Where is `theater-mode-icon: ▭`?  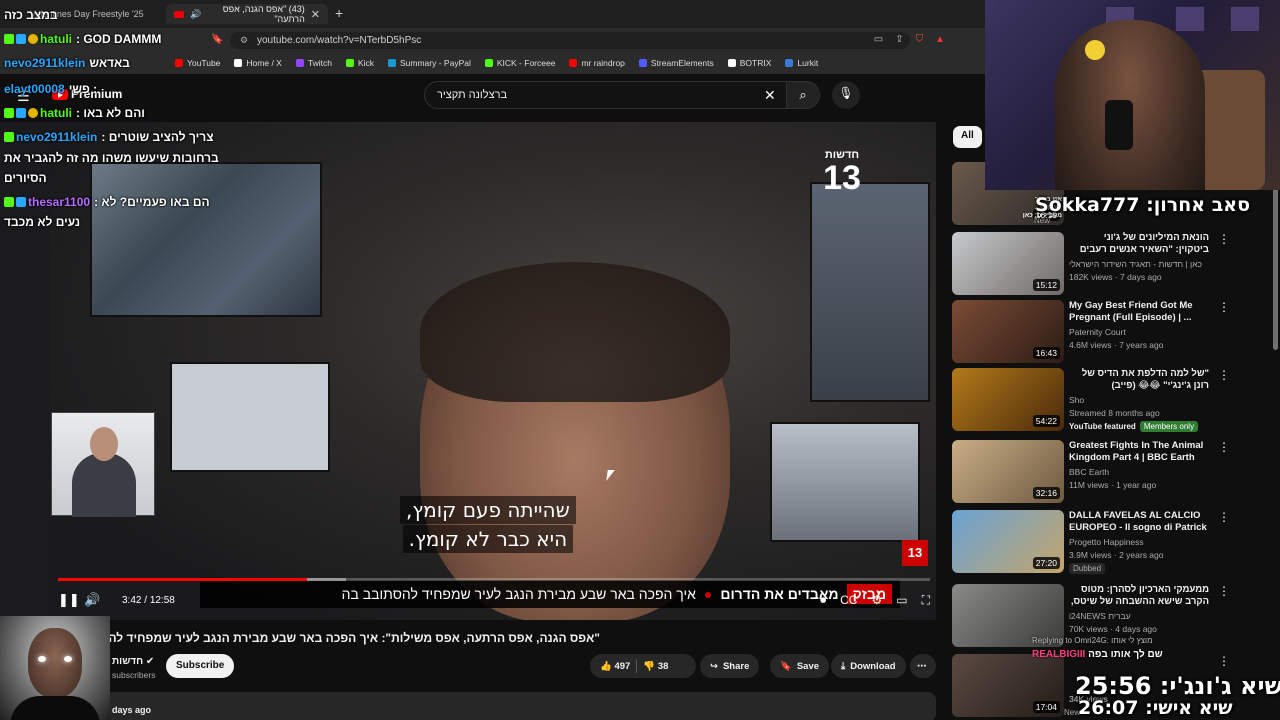 theater-mode-icon: ▭ is located at coordinates (901, 600).